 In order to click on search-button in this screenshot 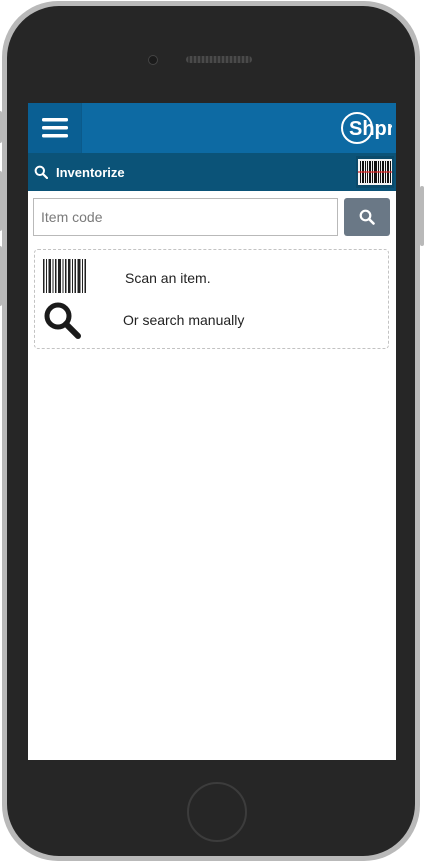, I will do `click(367, 217)`.